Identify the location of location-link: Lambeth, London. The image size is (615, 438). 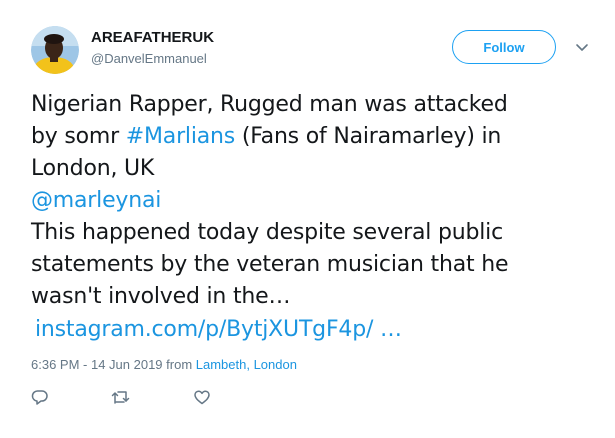
(246, 364).